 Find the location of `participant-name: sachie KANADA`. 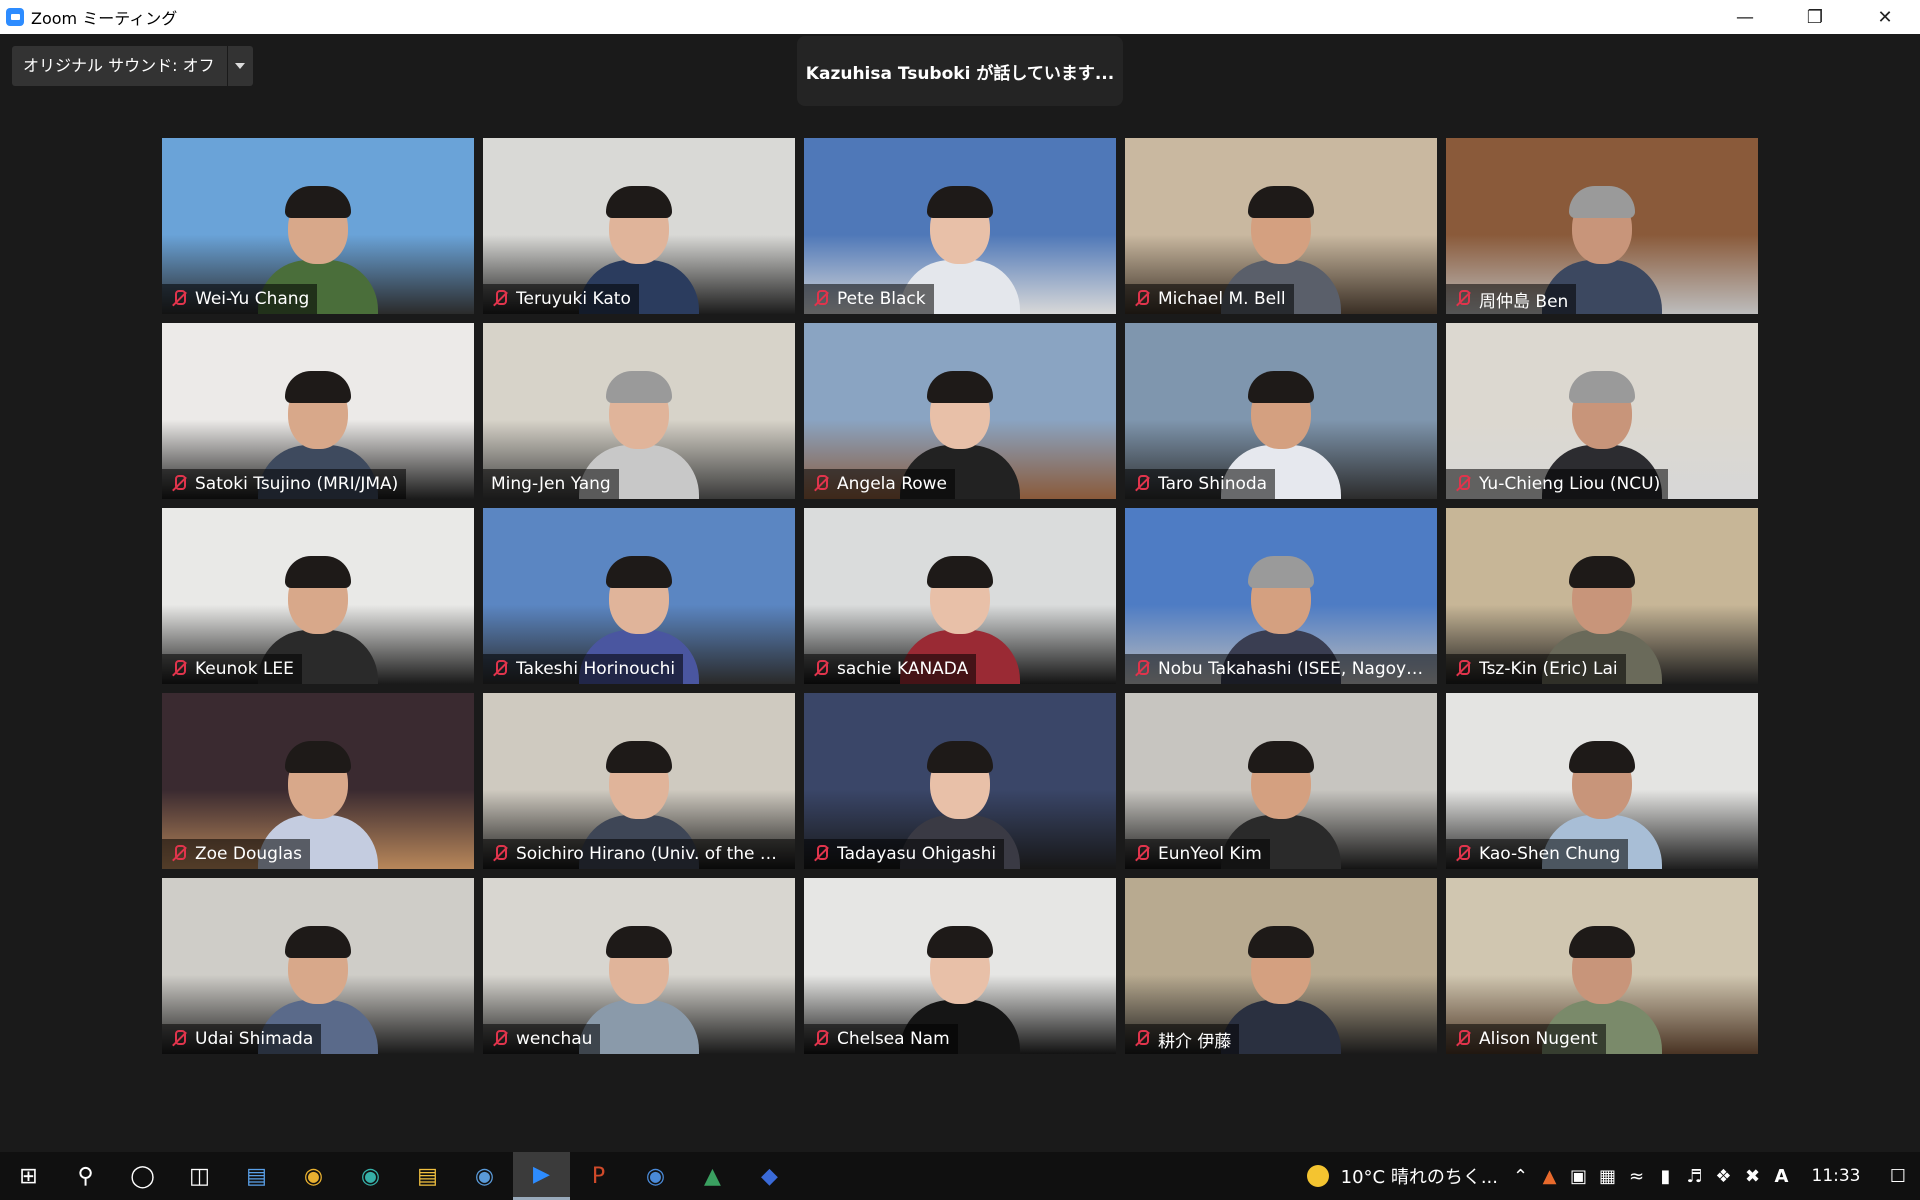

participant-name: sachie KANADA is located at coordinates (903, 669).